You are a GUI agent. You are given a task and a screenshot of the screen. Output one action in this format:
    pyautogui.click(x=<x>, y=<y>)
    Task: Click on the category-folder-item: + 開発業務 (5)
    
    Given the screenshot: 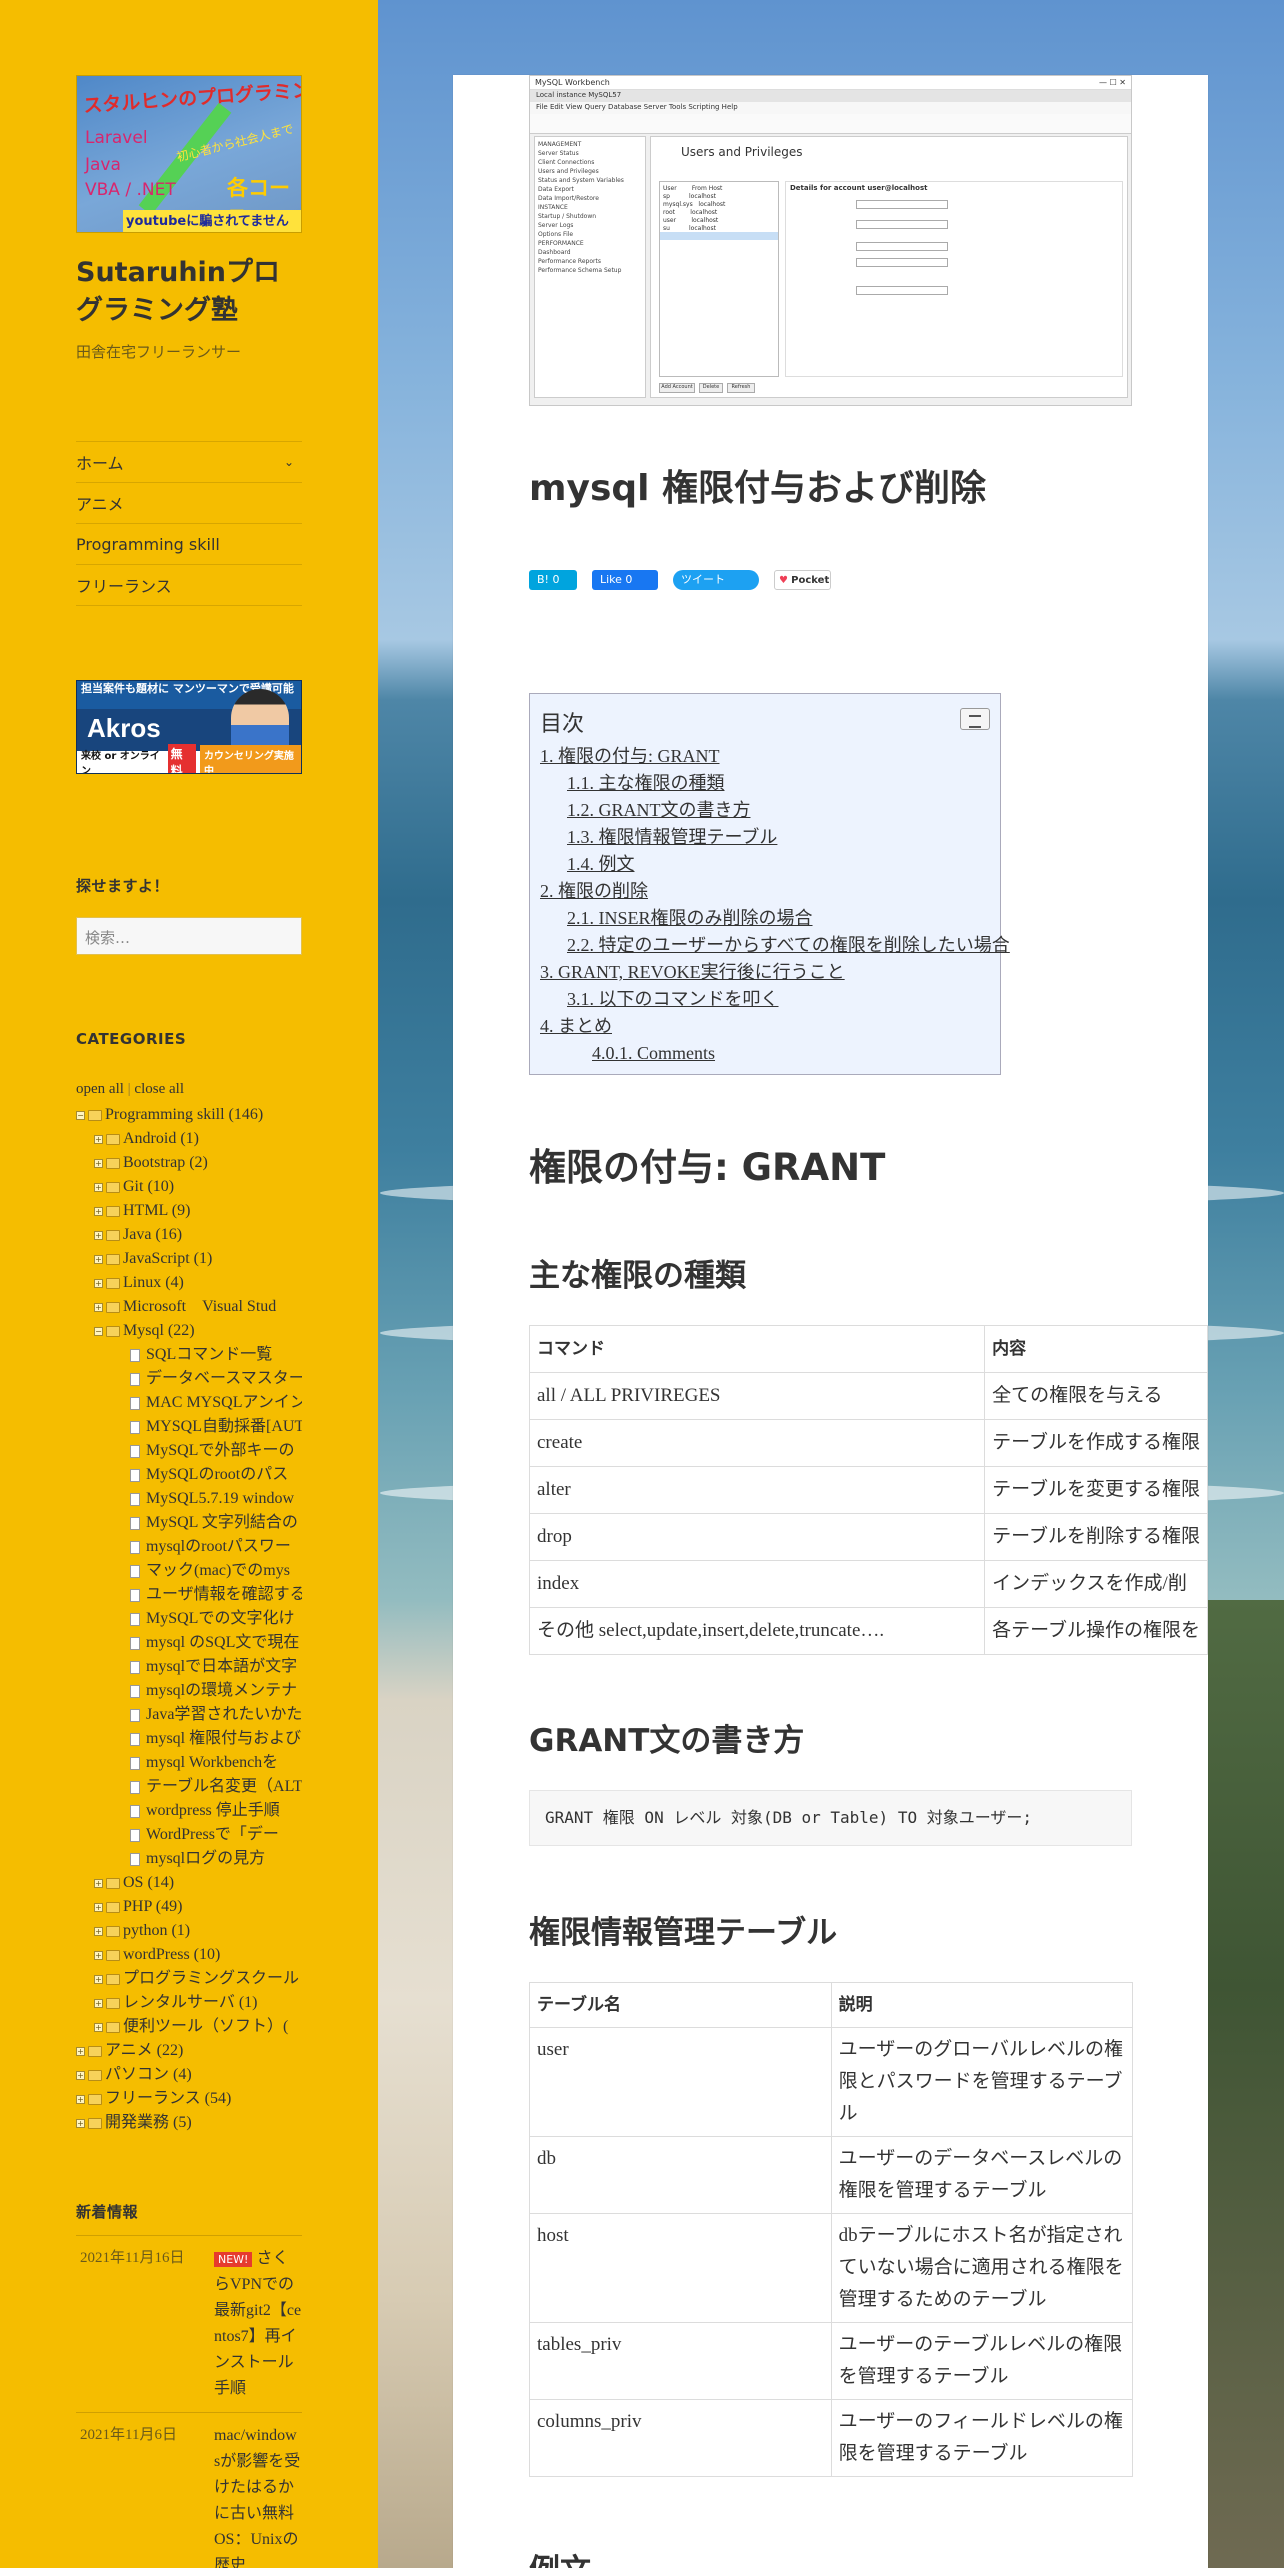 What is the action you would take?
    pyautogui.click(x=189, y=2123)
    